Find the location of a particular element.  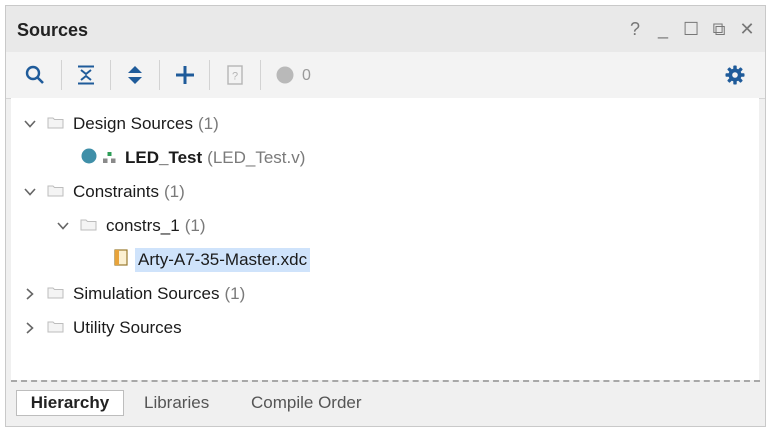

tree-node-utility-sources: Utility Sources is located at coordinates (102, 328).